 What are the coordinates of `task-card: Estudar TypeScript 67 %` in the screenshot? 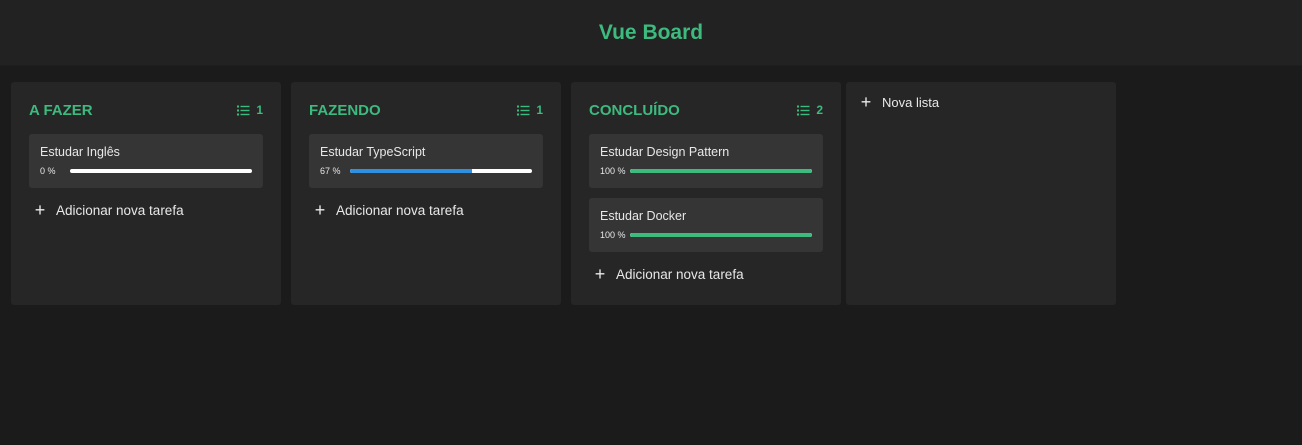 It's located at (426, 161).